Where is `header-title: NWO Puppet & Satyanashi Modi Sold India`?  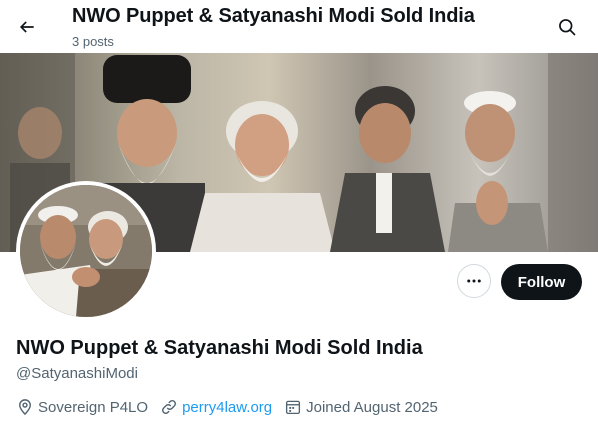 header-title: NWO Puppet & Satyanashi Modi Sold India is located at coordinates (273, 16).